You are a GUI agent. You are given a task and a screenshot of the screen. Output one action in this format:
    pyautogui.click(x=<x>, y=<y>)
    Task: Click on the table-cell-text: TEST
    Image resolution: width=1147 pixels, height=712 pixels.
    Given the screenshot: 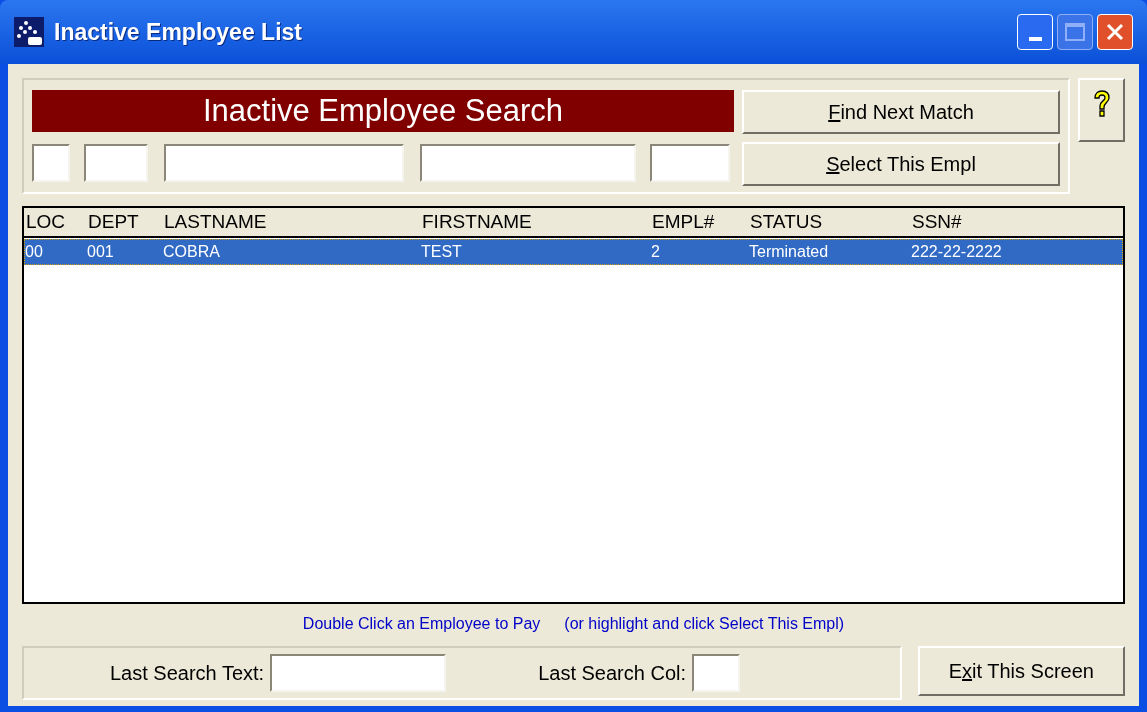 What is the action you would take?
    pyautogui.click(x=442, y=252)
    